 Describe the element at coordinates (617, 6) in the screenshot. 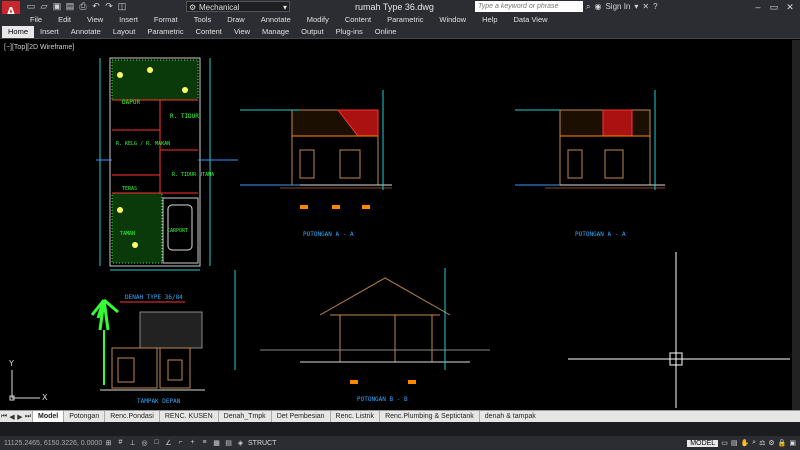

I see `sign-in-link: Sign In` at that location.